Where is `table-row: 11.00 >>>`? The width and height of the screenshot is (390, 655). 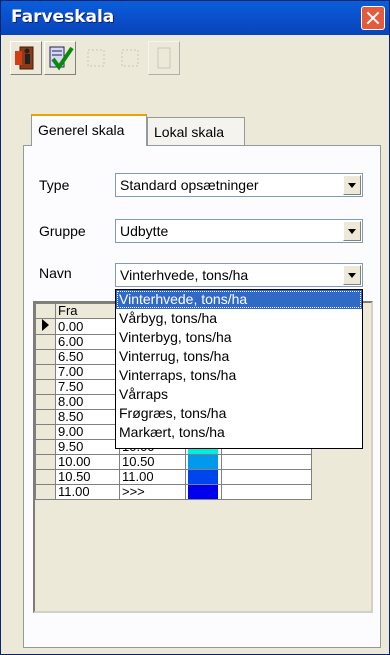
table-row: 11.00 >>> is located at coordinates (173, 492).